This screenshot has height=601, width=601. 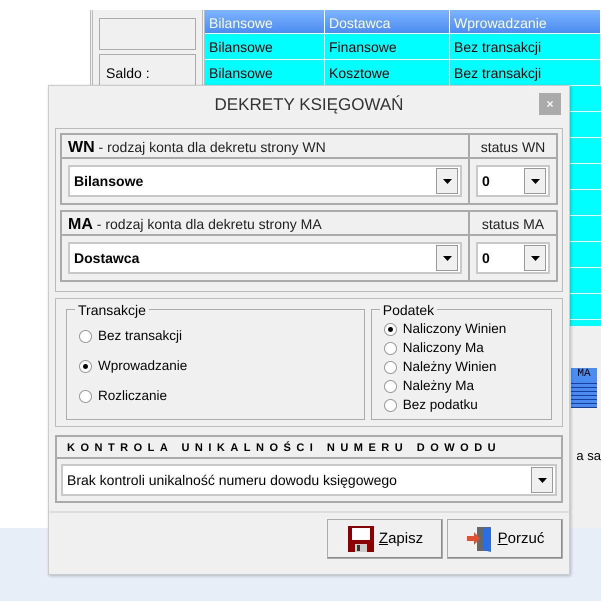 I want to click on section-caption: WN - rodzaj konta dla dekretu strony WN, so click(x=197, y=147).